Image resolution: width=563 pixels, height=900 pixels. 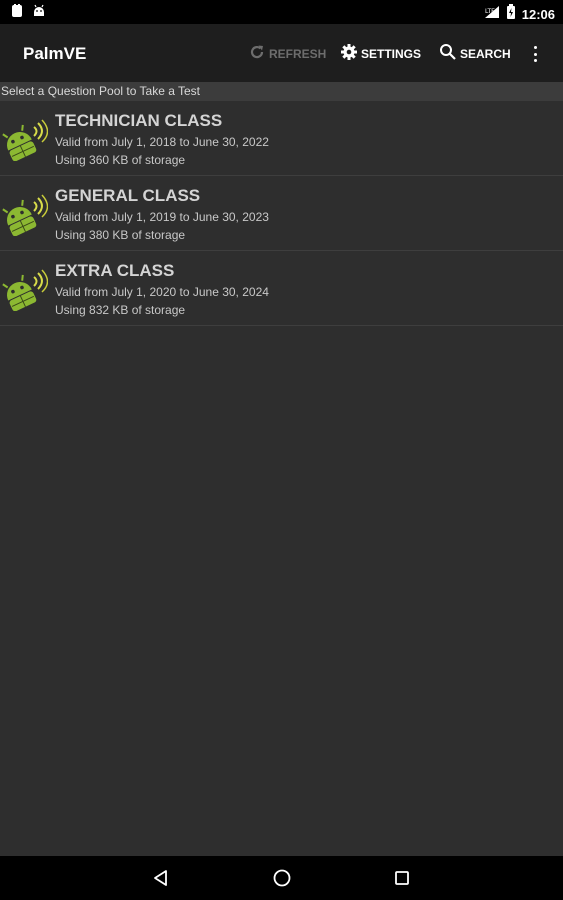 I want to click on search-button: SEARCH, so click(x=475, y=53).